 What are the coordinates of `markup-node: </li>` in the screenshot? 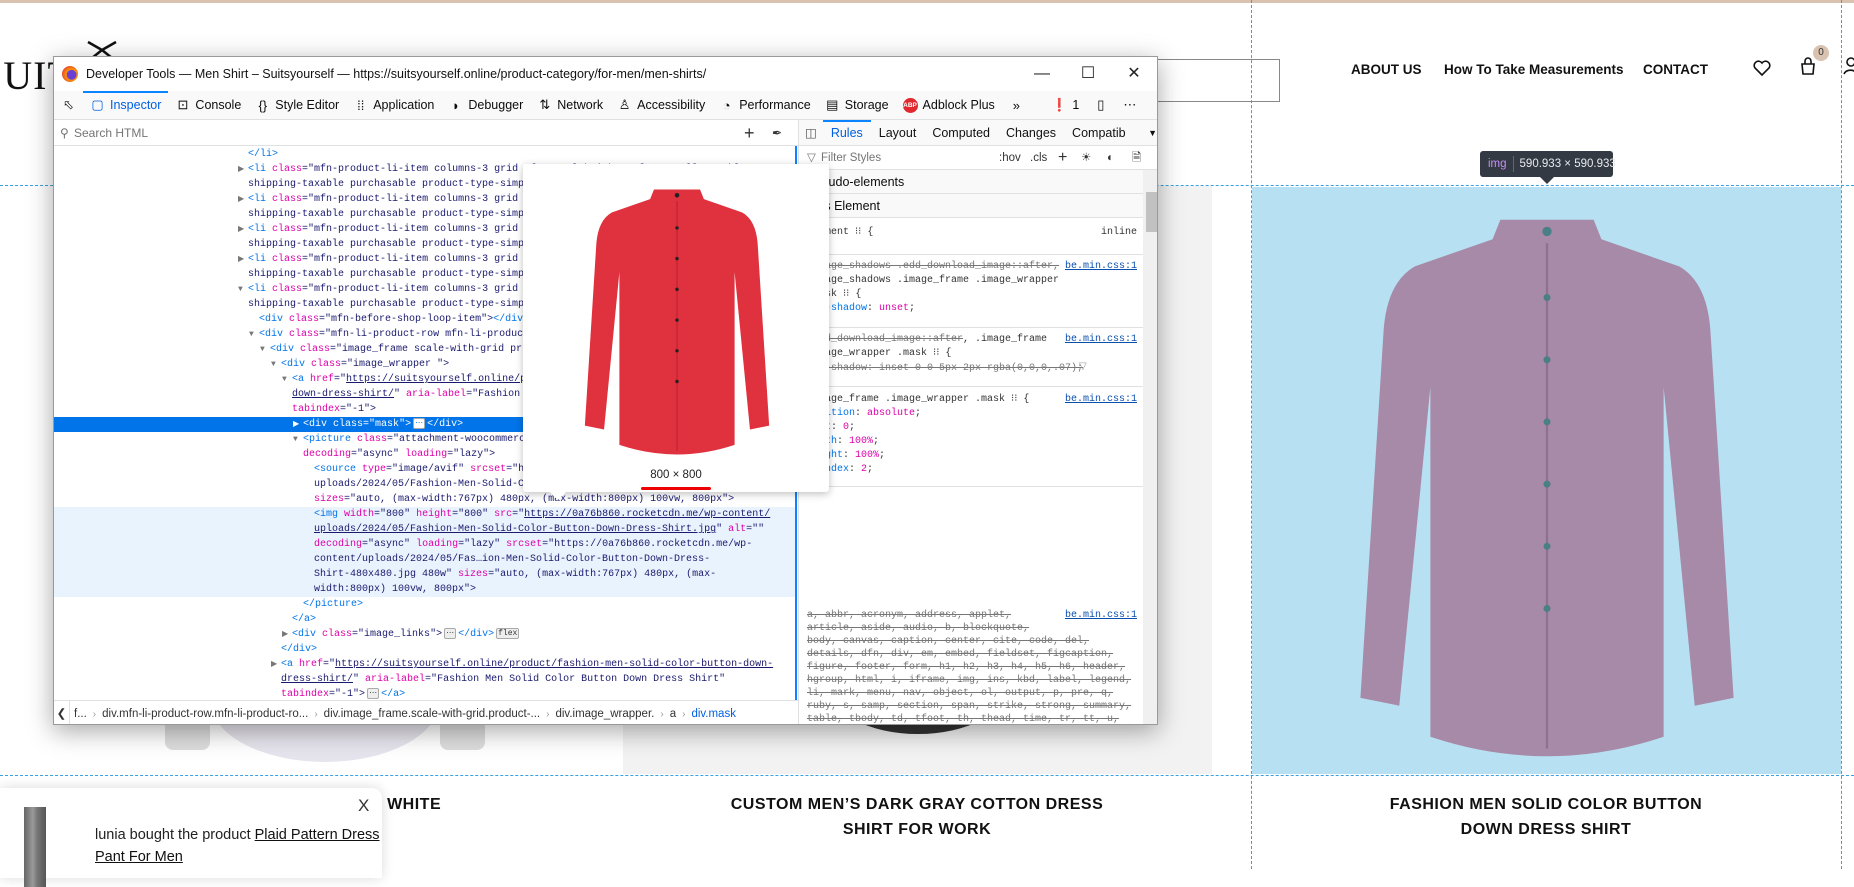 It's located at (424, 154).